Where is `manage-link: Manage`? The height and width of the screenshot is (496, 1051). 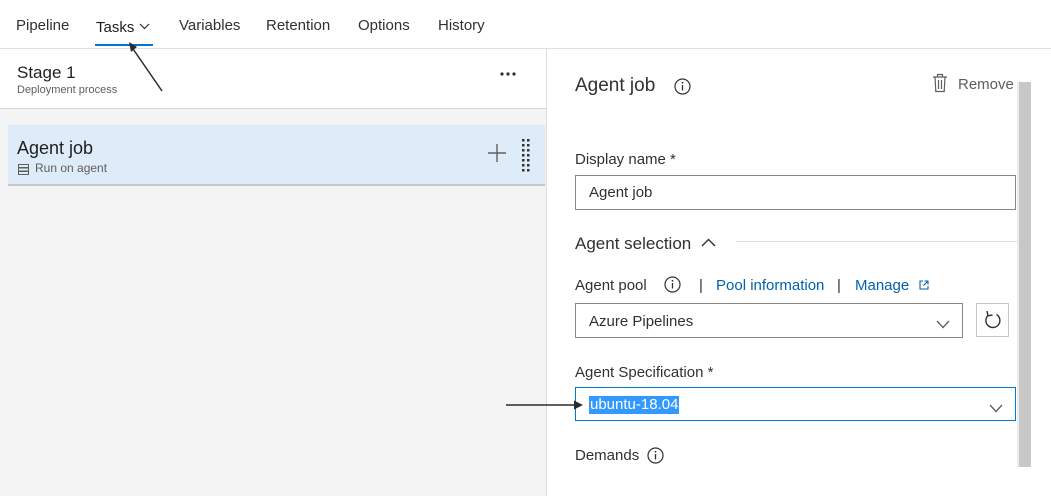 manage-link: Manage is located at coordinates (892, 285).